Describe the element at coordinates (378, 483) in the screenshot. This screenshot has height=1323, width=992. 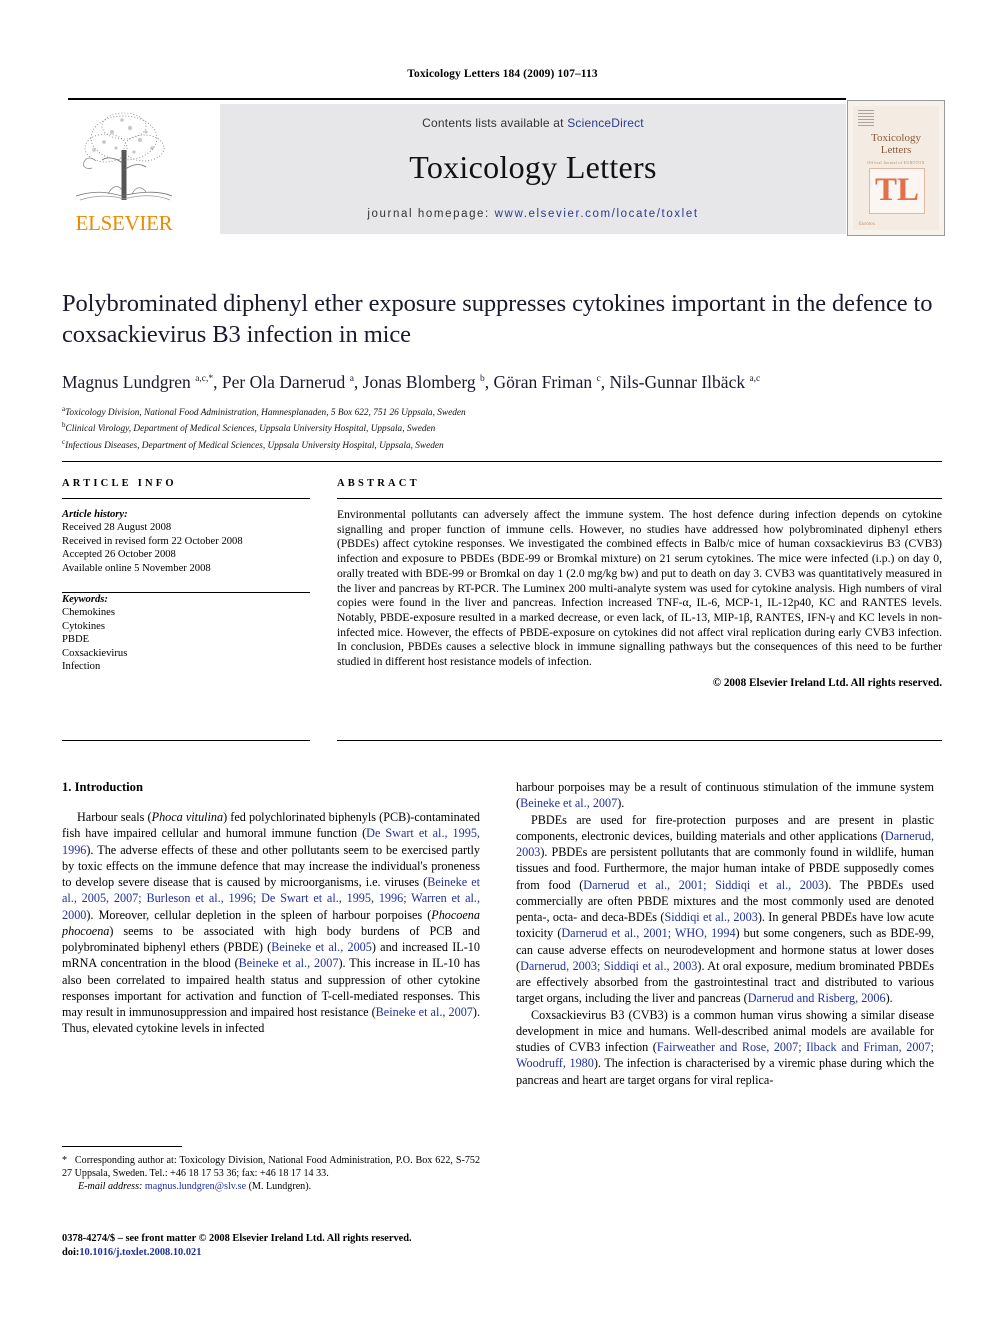
I see `abstract-heading: ABSTRACT` at that location.